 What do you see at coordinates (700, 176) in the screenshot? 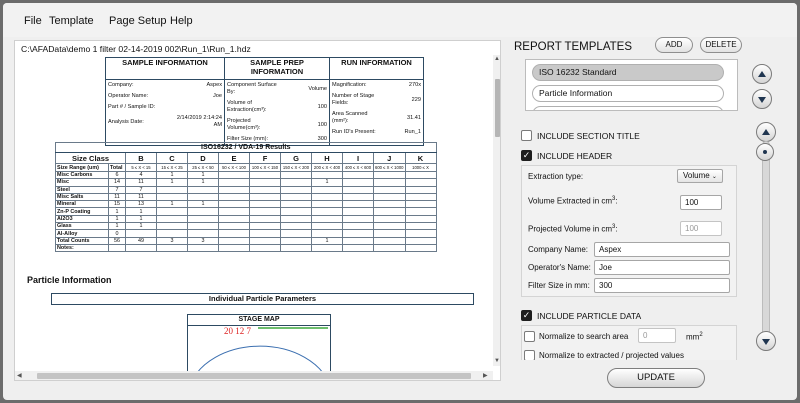
I see `extraction-type-select: Volume ⌄` at bounding box center [700, 176].